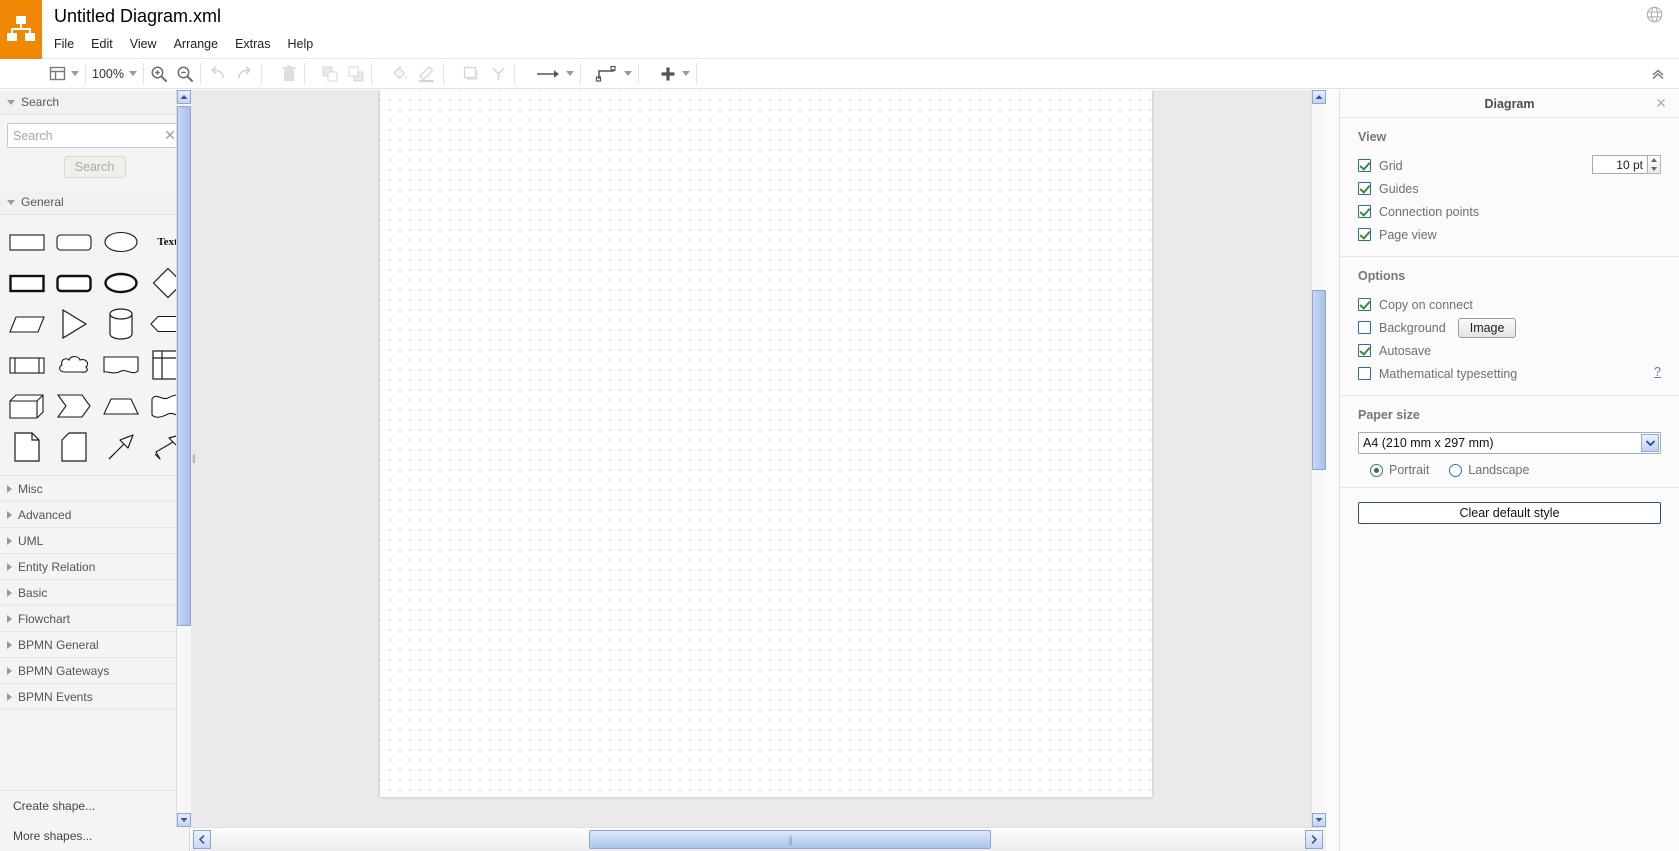  What do you see at coordinates (613, 74) in the screenshot?
I see `edge-style-button` at bounding box center [613, 74].